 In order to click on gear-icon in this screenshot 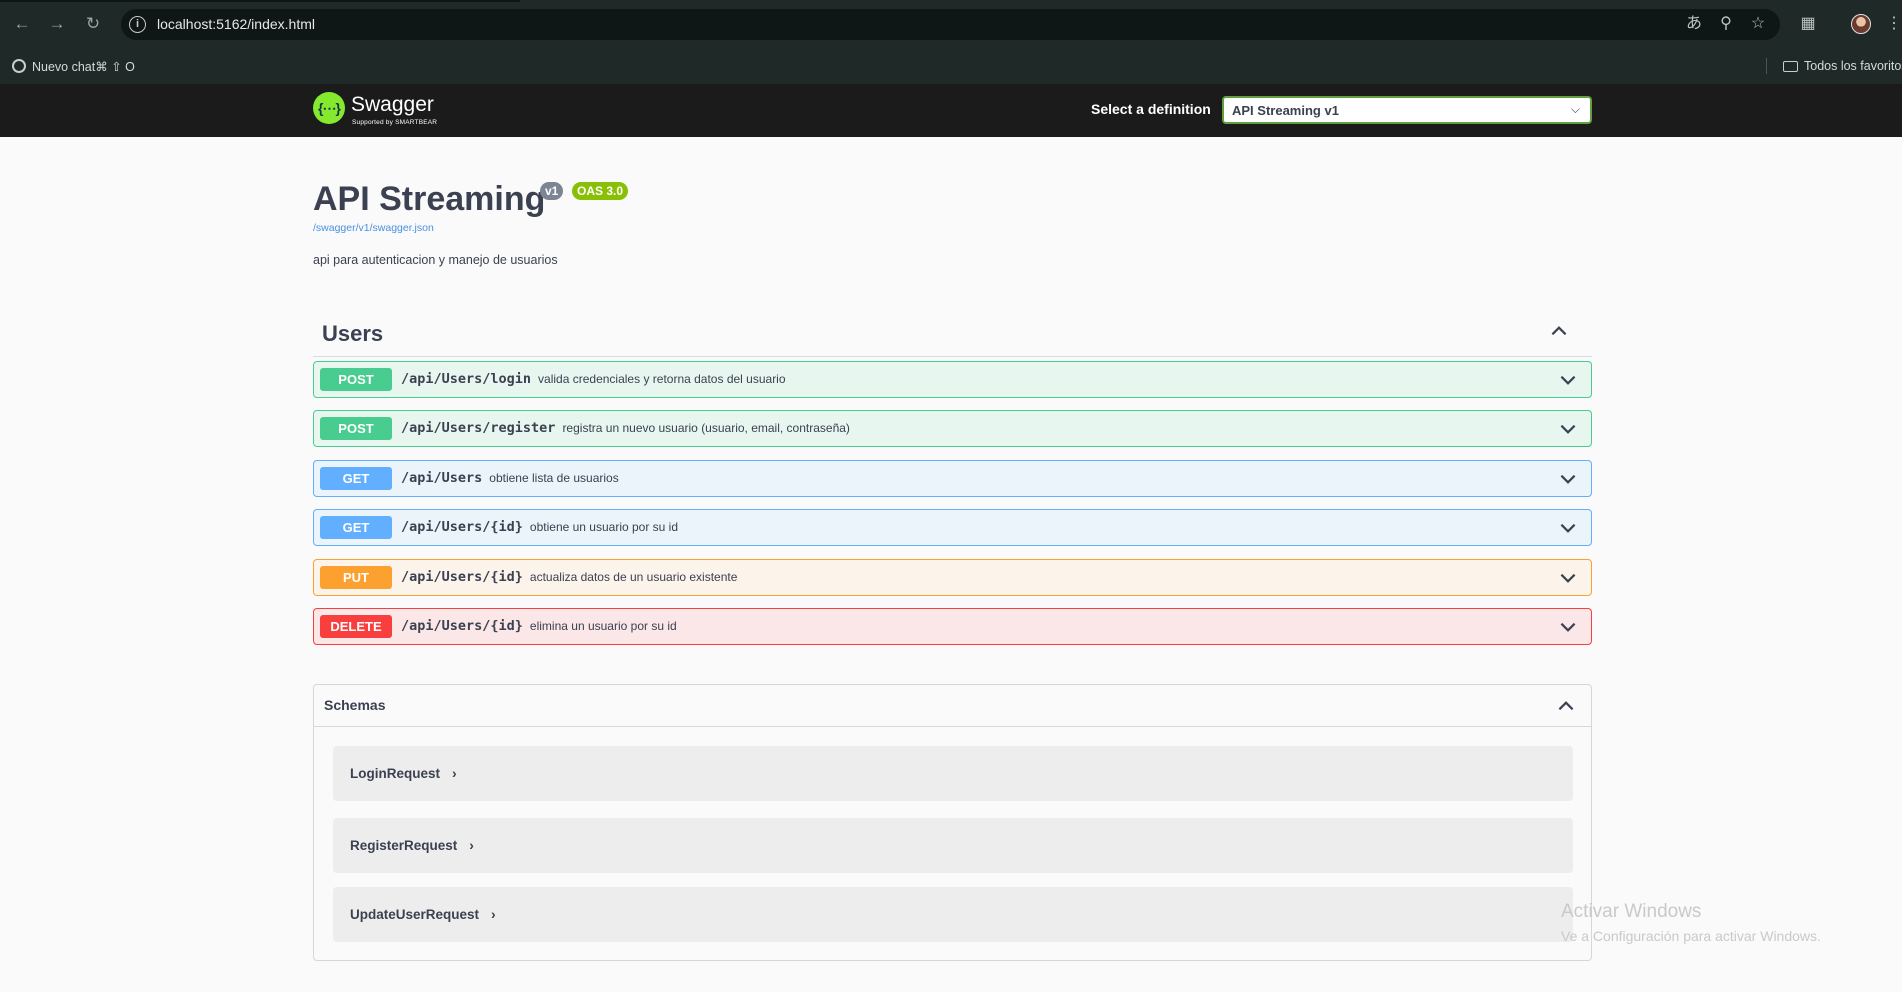, I will do `click(19, 66)`.